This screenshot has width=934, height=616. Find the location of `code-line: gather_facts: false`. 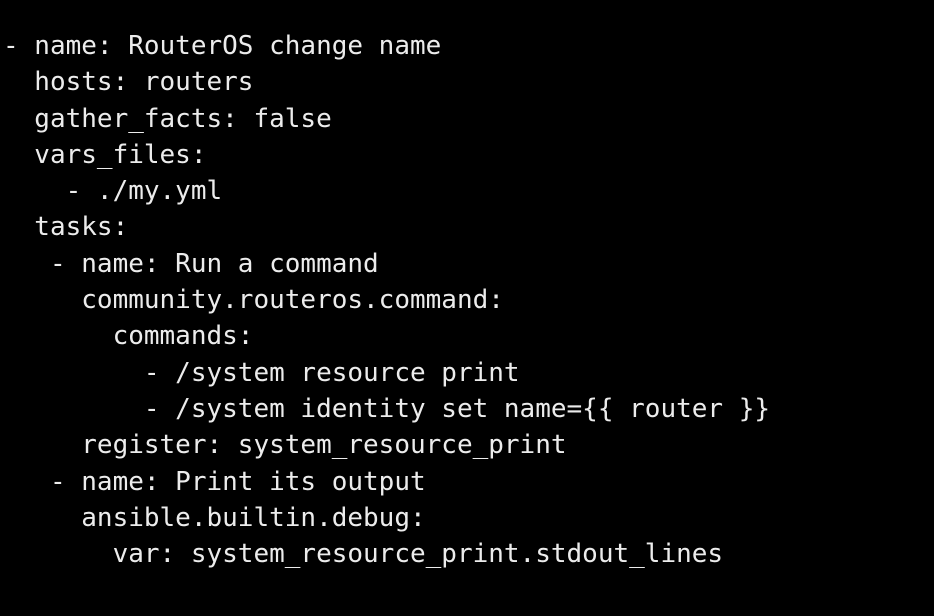

code-line: gather_facts: false is located at coordinates (167, 118).